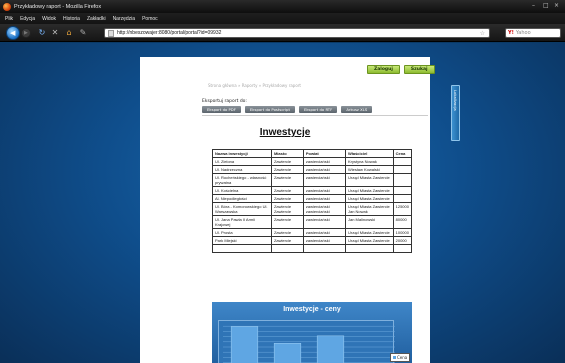  I want to click on export-postscript-button: Eksport do Postscript, so click(269, 109).